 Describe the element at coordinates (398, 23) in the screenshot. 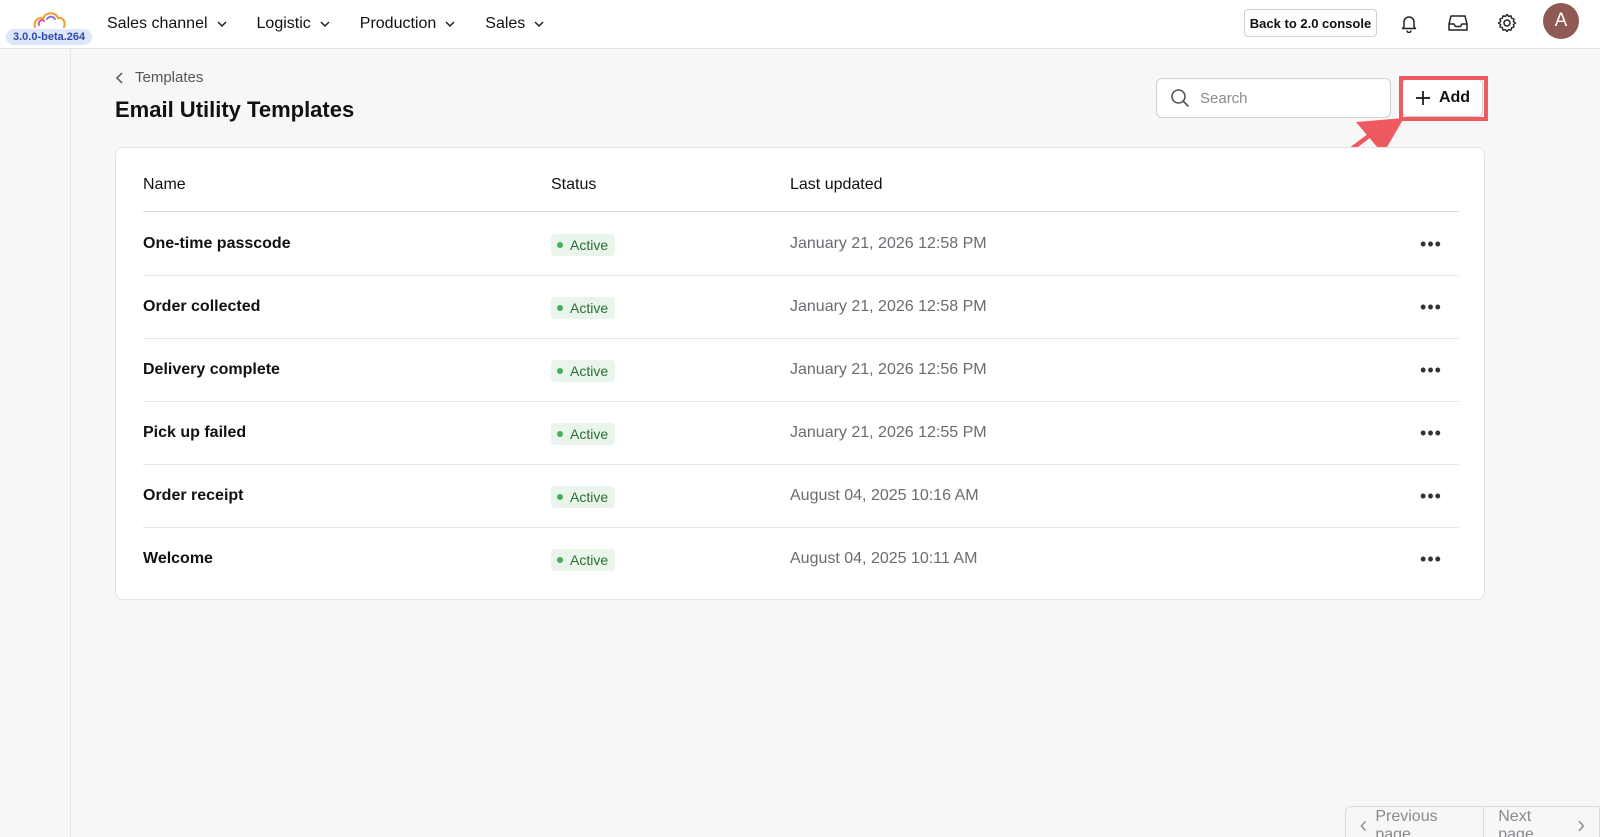

I see `nav-label: Production` at that location.